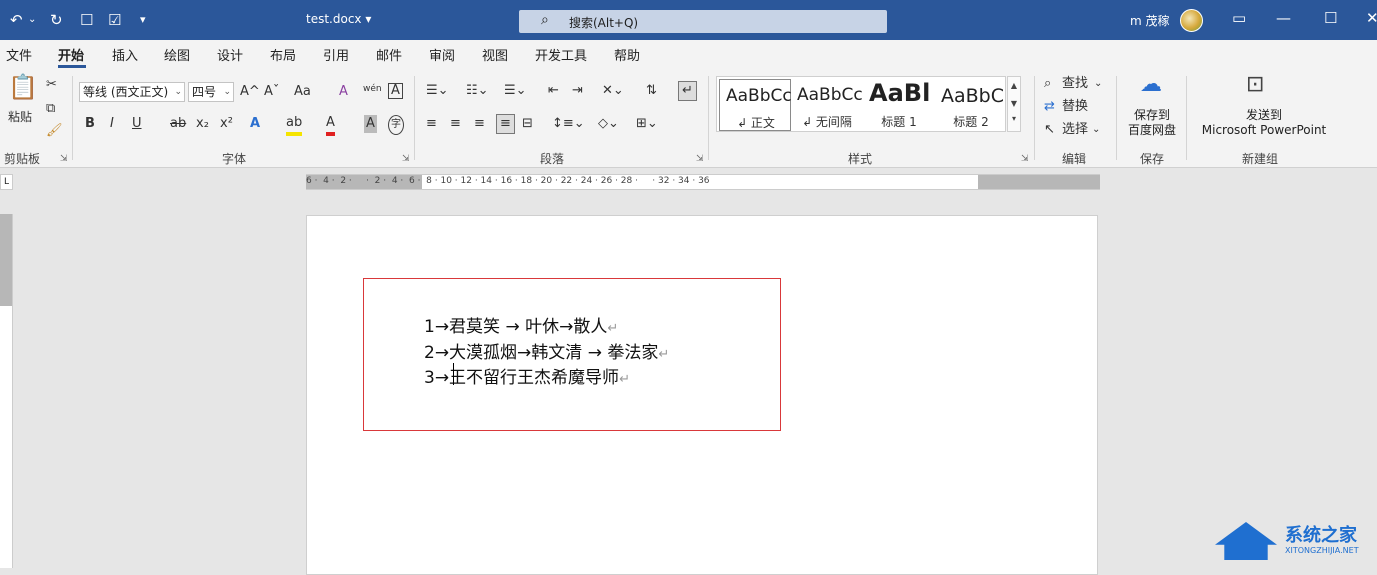 This screenshot has width=1377, height=575. I want to click on redo-icon: ↻, so click(56, 20).